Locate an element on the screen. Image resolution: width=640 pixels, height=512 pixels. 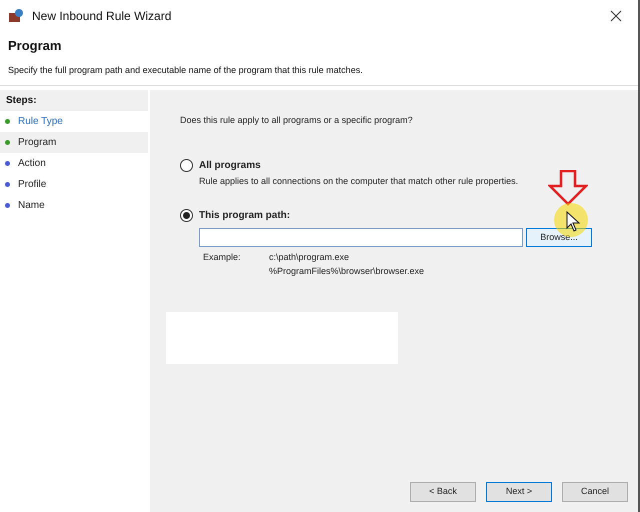
arrow-annotation-icon is located at coordinates (568, 188).